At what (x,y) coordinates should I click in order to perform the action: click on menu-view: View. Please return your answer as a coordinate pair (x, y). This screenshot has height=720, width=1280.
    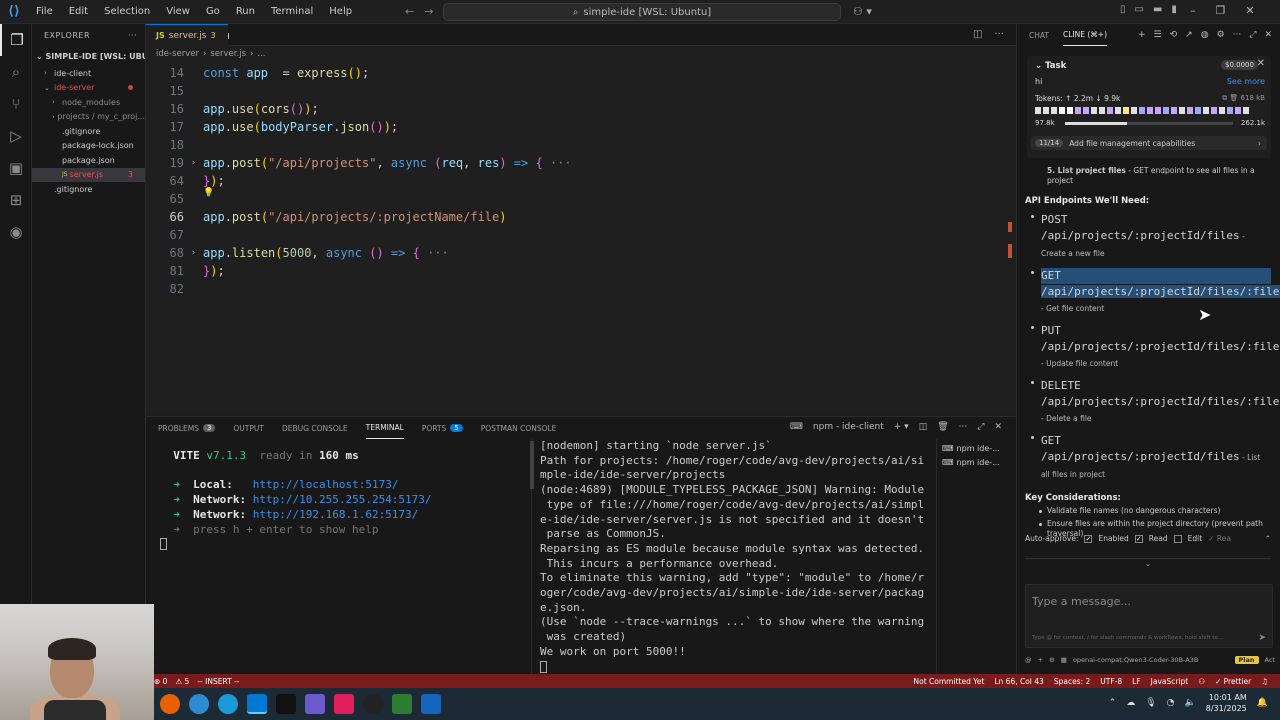
    Looking at the image, I should click on (178, 11).